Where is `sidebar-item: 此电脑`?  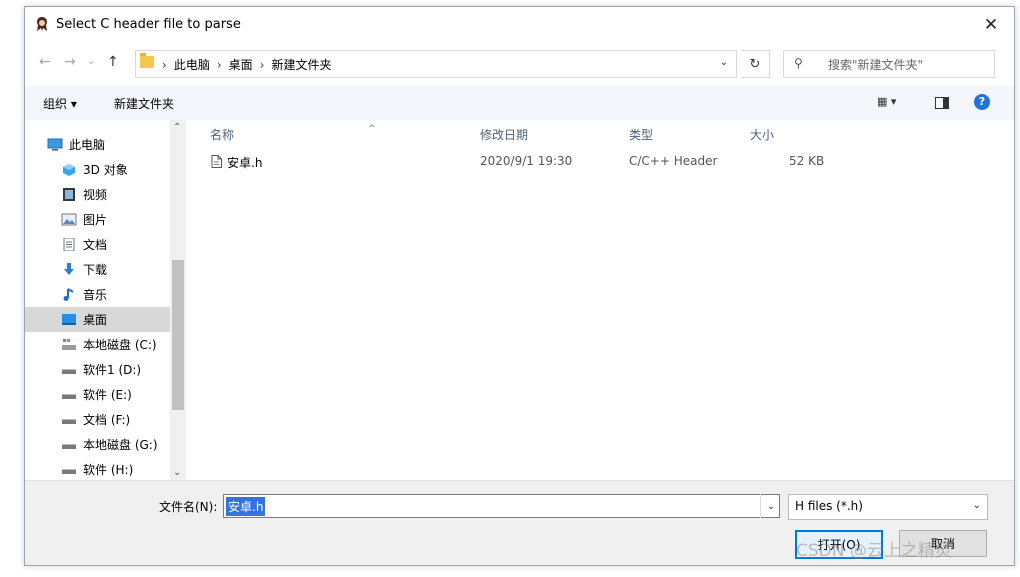
sidebar-item: 此电脑 is located at coordinates (97, 144).